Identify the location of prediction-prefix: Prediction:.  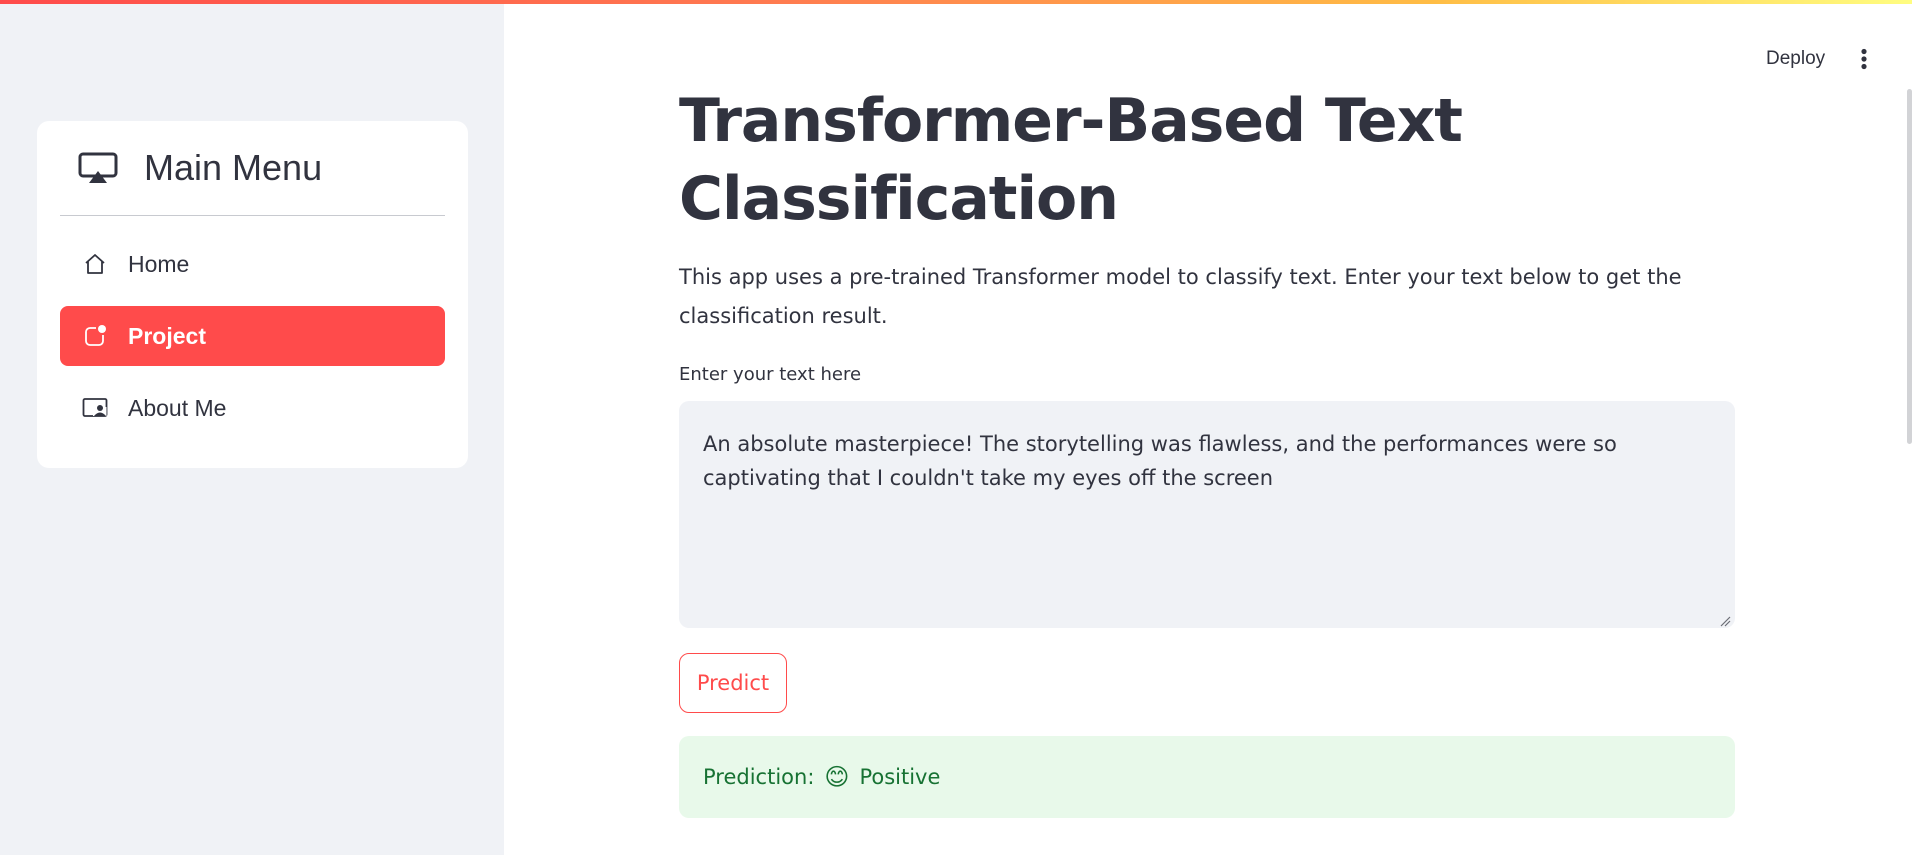
(759, 777).